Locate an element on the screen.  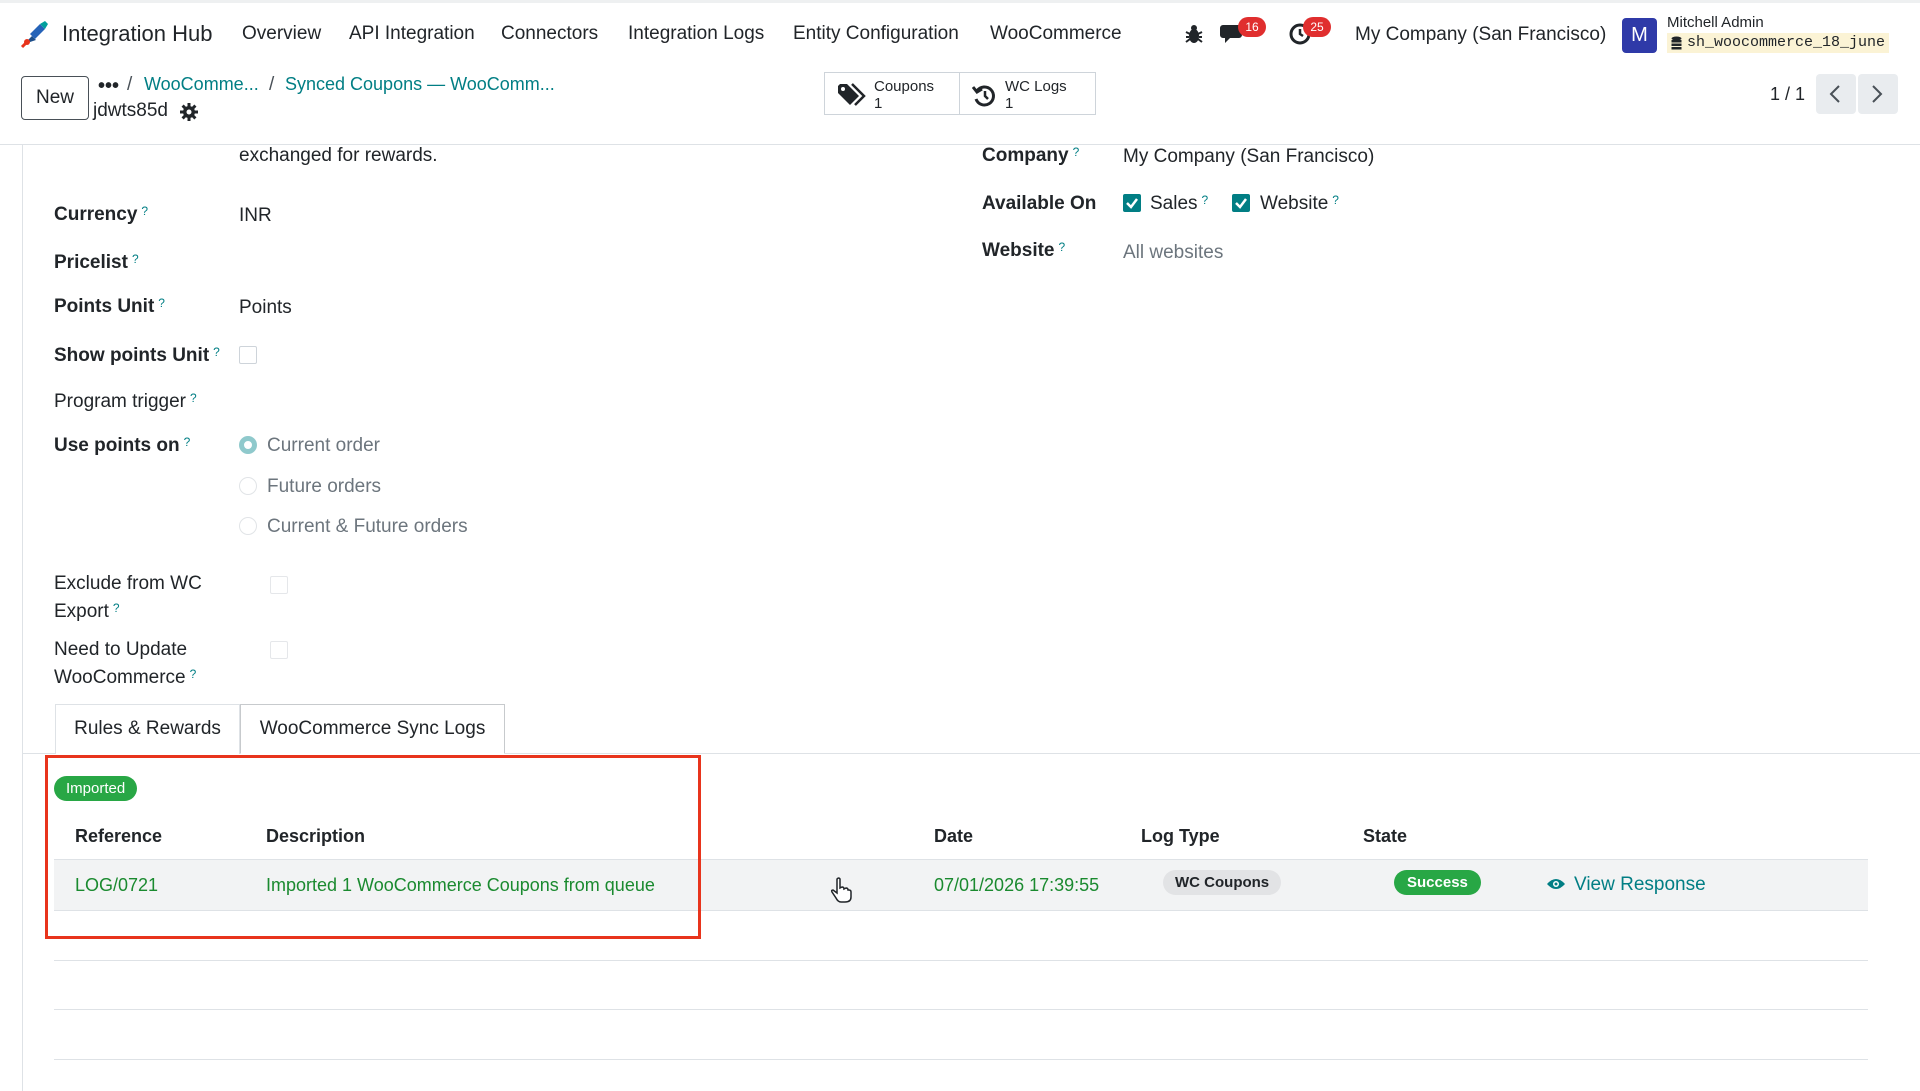
user-name: Mitchell Admin is located at coordinates (1715, 22).